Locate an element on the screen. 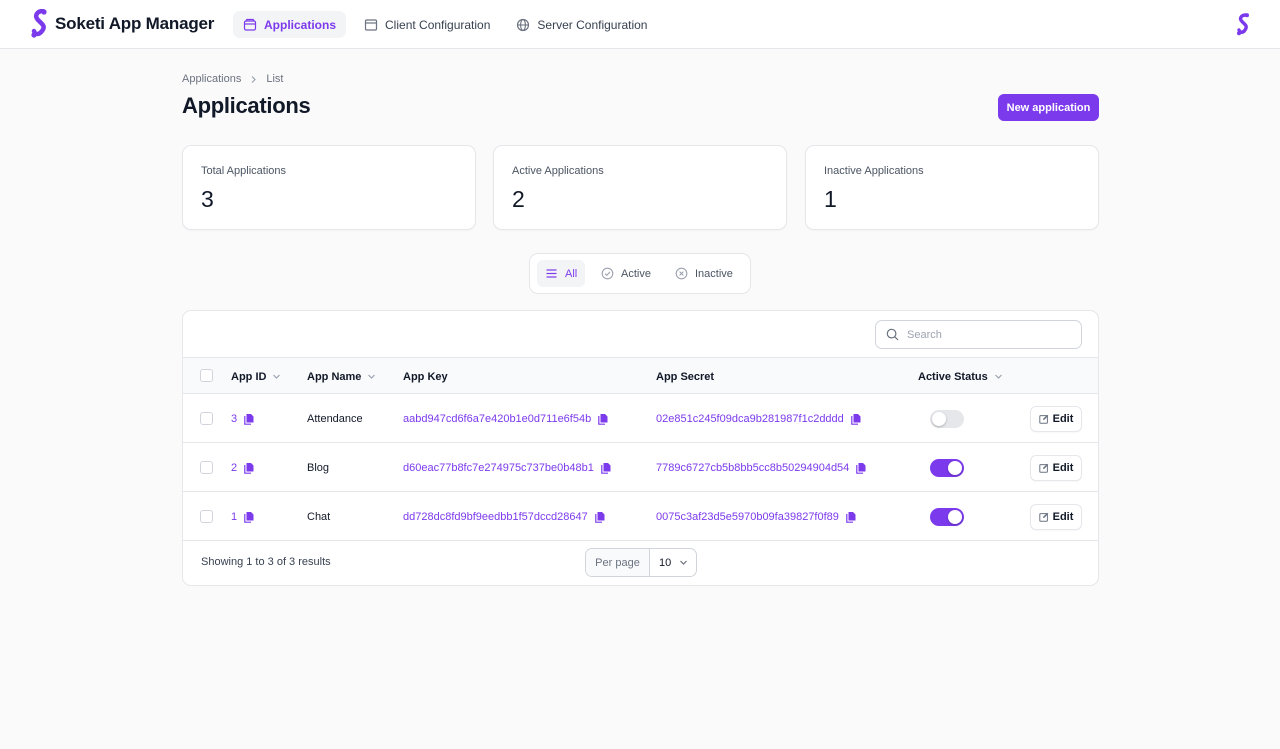 Image resolution: width=1280 pixels, height=749 pixels. column-active-status: Active Status is located at coordinates (960, 376).